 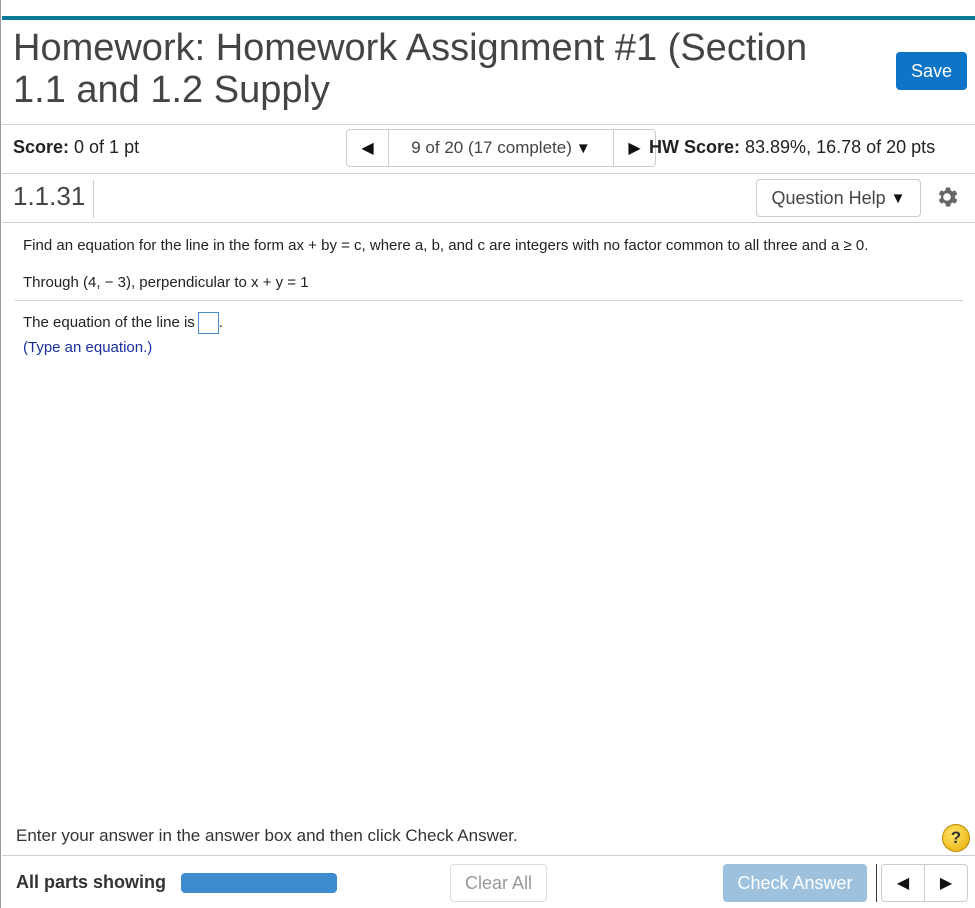 What do you see at coordinates (828, 197) in the screenshot?
I see `question-help-label: Question Help` at bounding box center [828, 197].